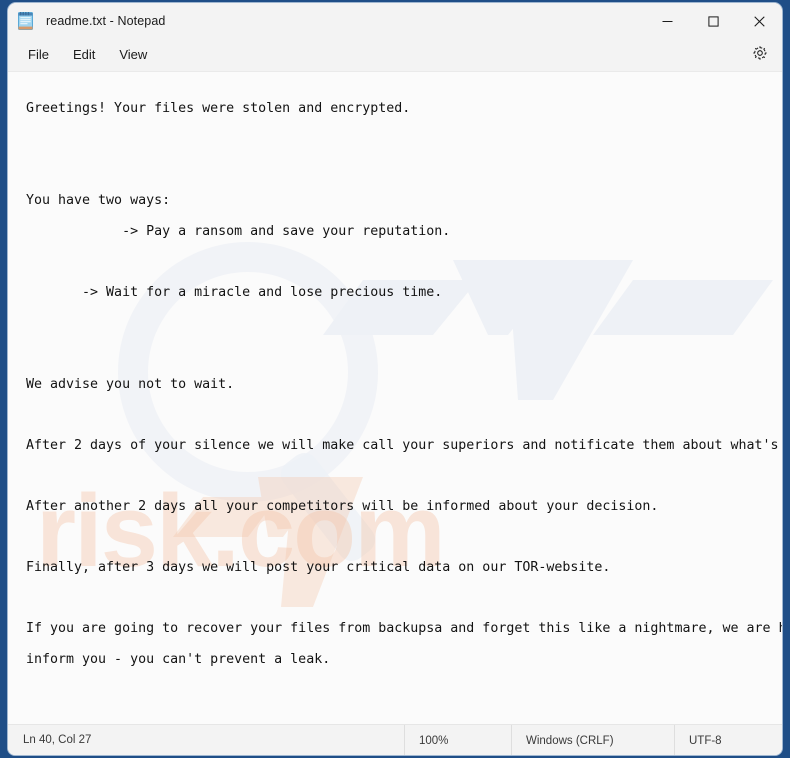 Image resolution: width=790 pixels, height=758 pixels. What do you see at coordinates (84, 55) in the screenshot?
I see `menu-edit: Edit` at bounding box center [84, 55].